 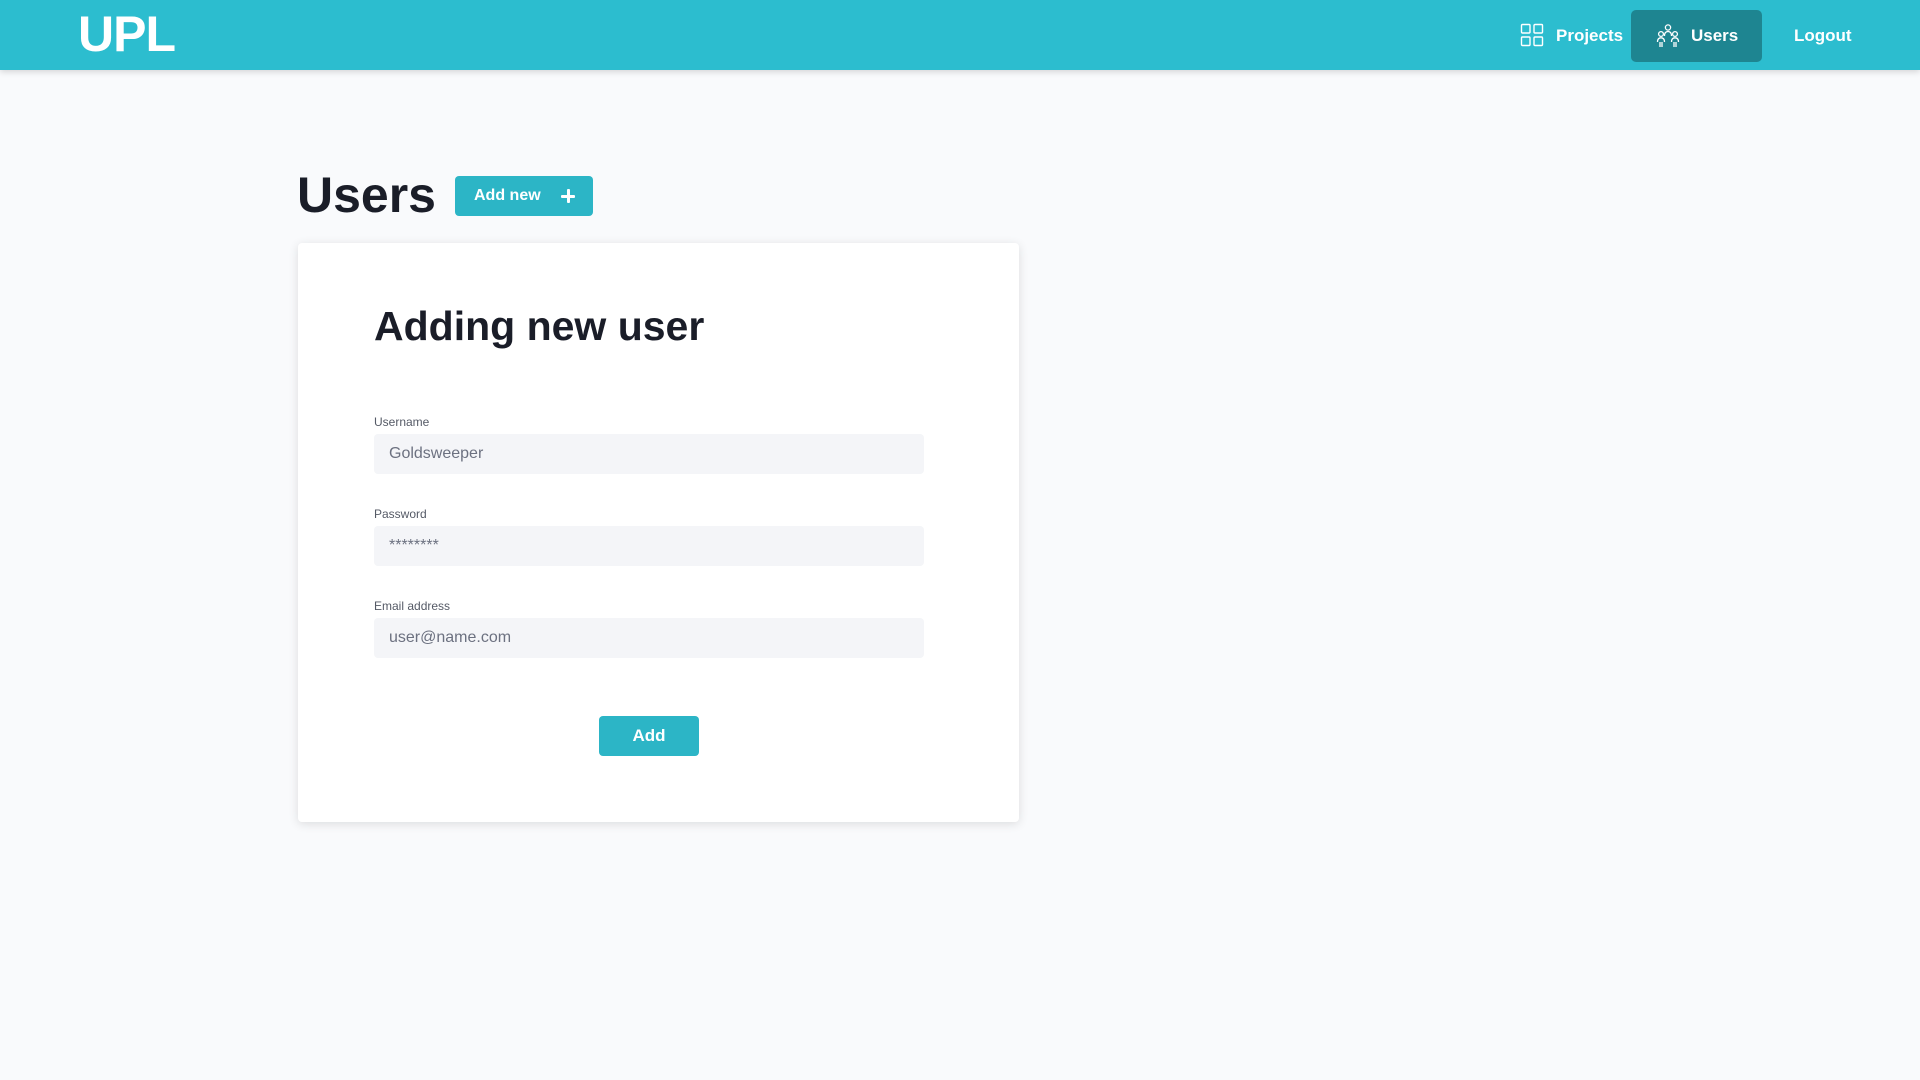 I want to click on email-label: Email address, so click(x=412, y=606).